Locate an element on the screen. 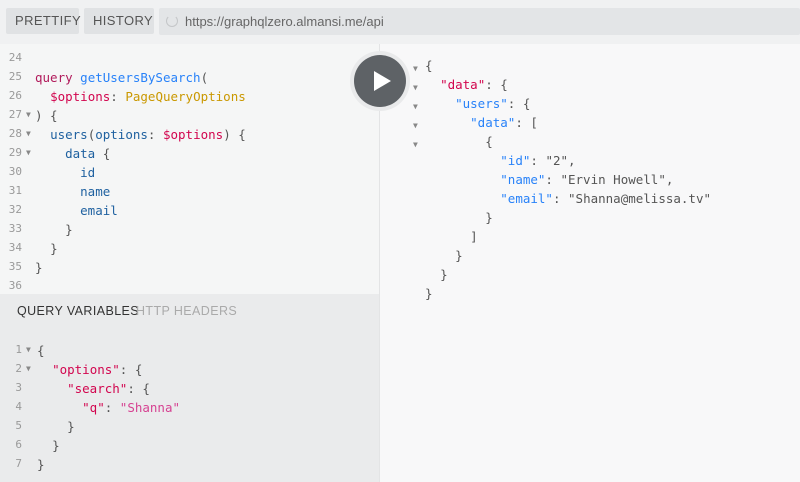  code-line: ) { is located at coordinates (46, 115).